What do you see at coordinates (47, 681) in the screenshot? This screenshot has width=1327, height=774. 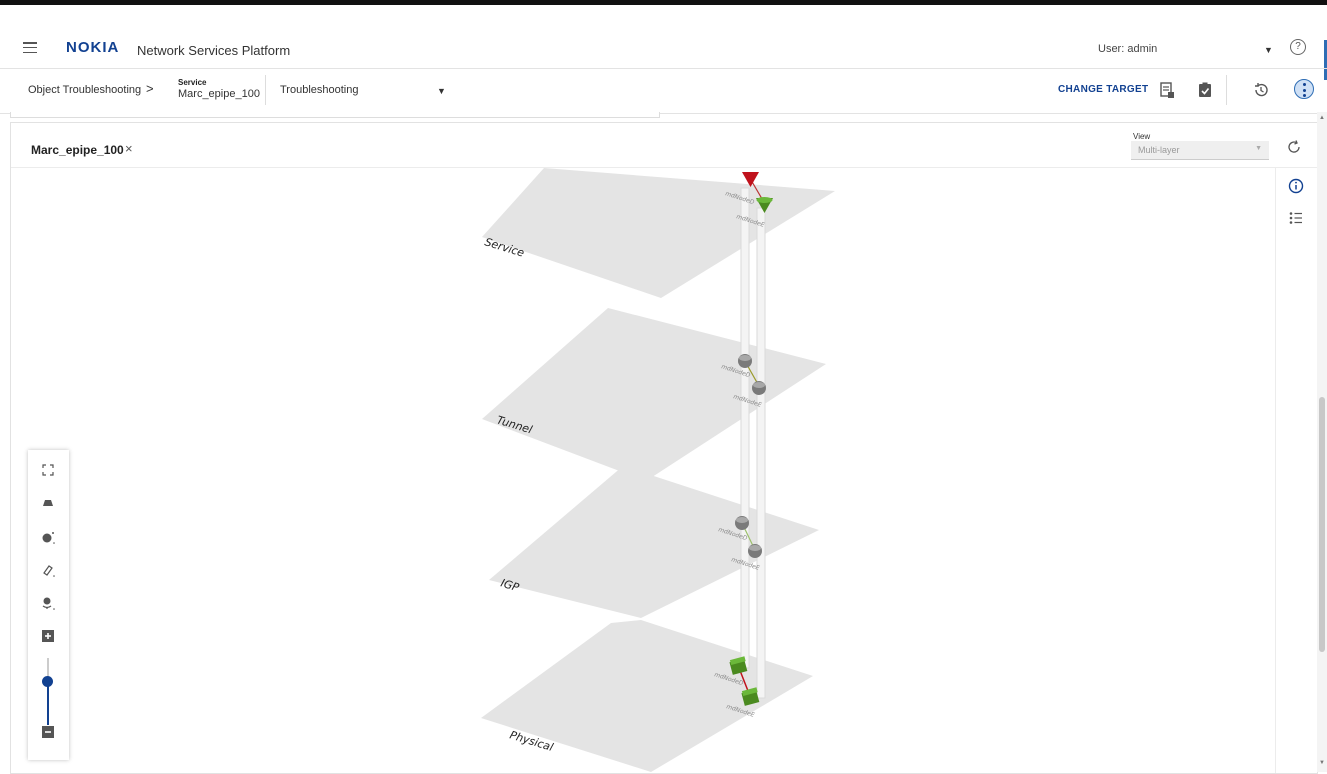 I see `zoom-slider-handle` at bounding box center [47, 681].